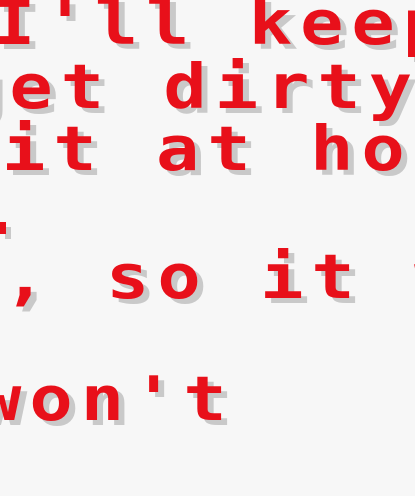 The image size is (415, 496). Describe the element at coordinates (207, 29) in the screenshot. I see `dialogue-line-1: I'll keep` at that location.